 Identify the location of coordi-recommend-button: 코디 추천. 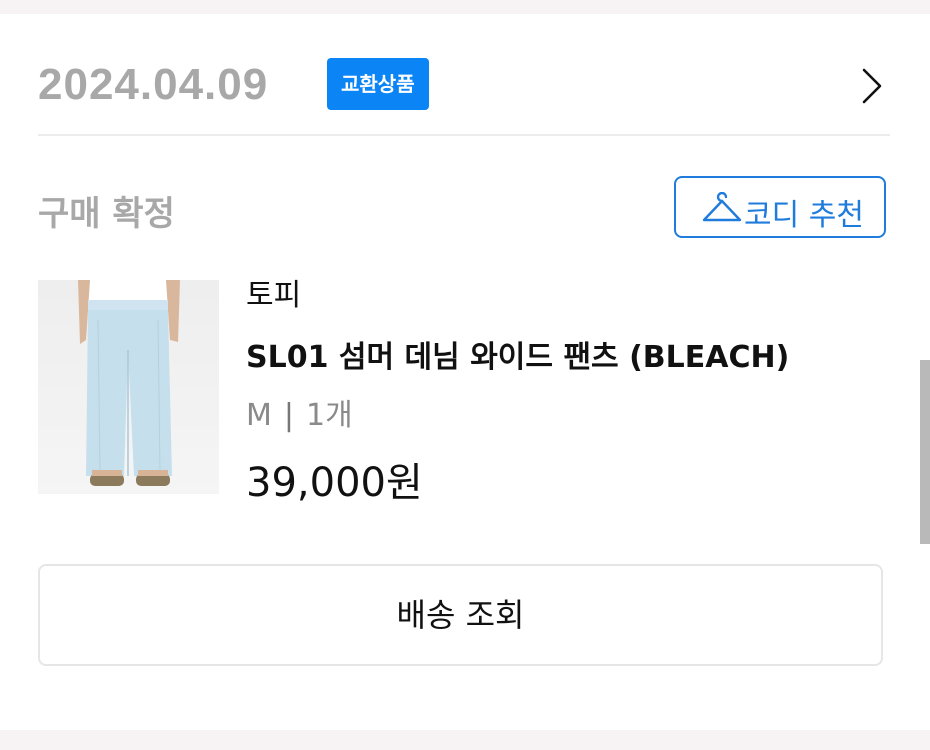
(780, 207).